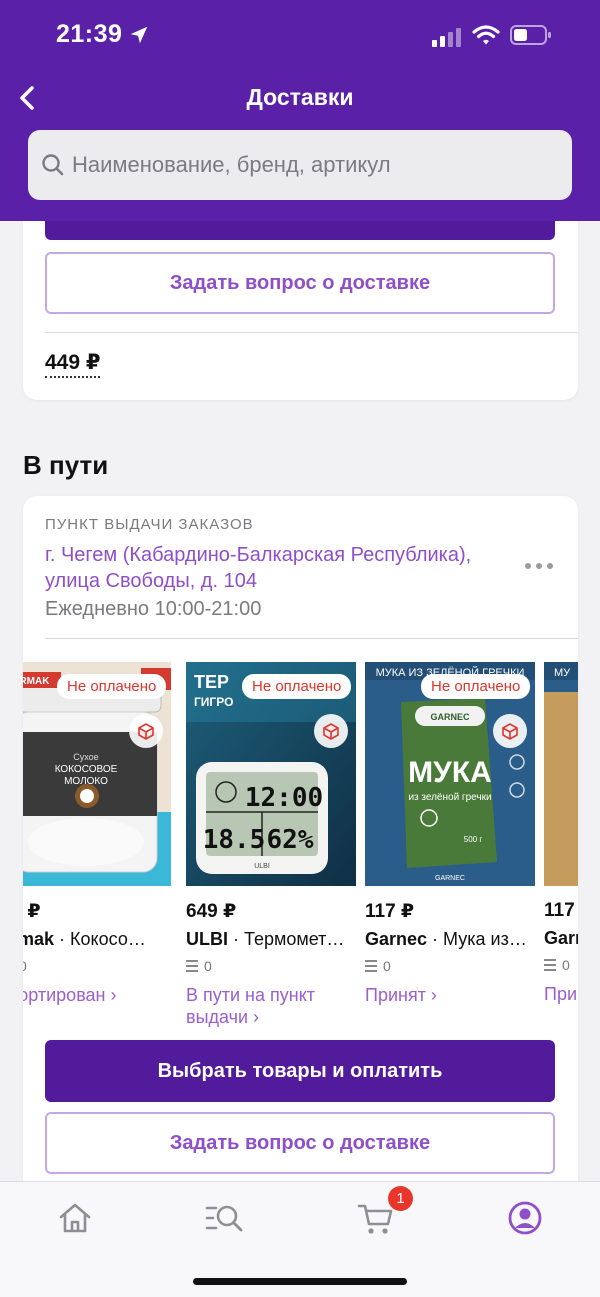 This screenshot has width=600, height=1297. I want to click on more-options-icon, so click(539, 566).